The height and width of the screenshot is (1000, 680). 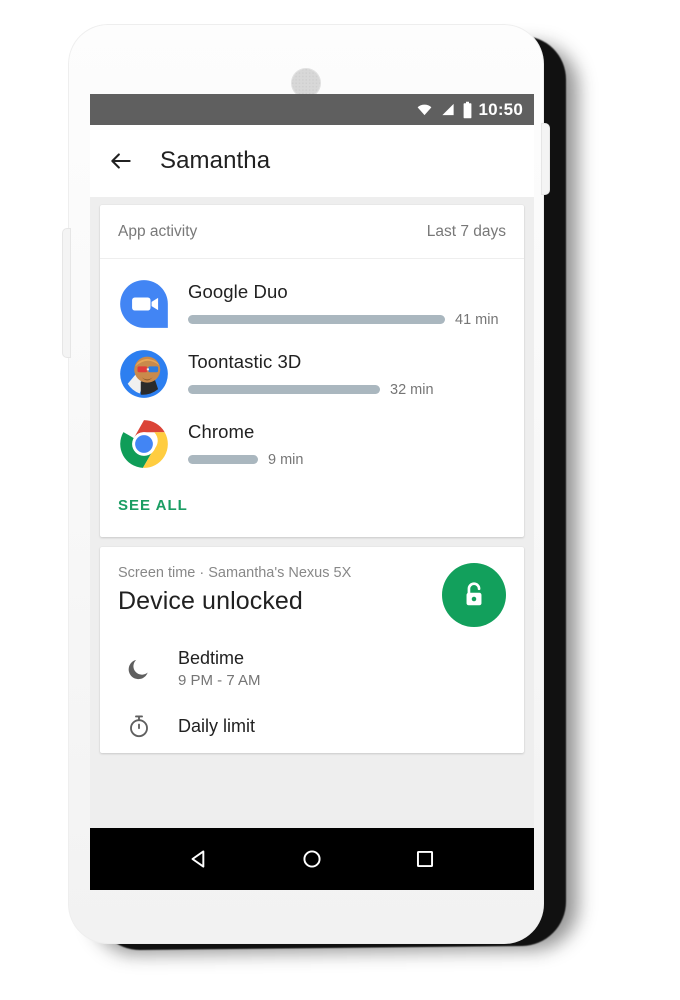 I want to click on app-info-toontastic-3d: Toontastic 3D 32 min, so click(x=347, y=374).